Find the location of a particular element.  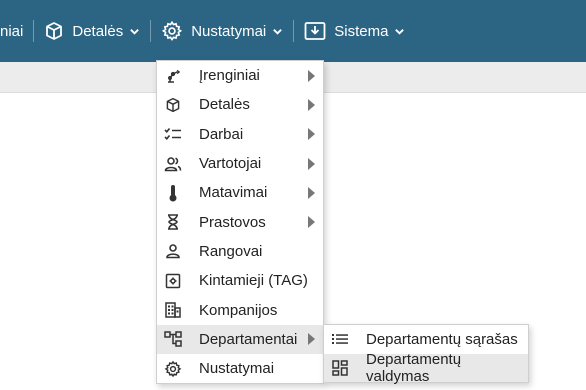

list-icon is located at coordinates (340, 339).